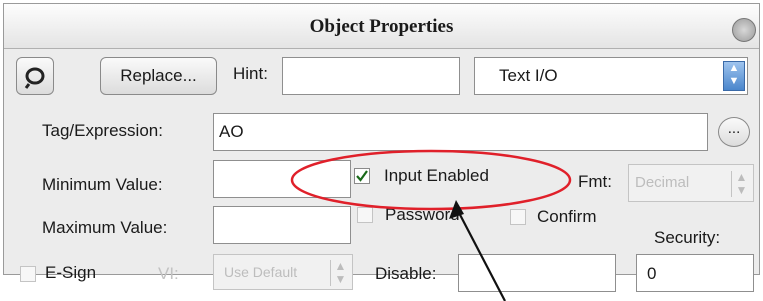  Describe the element at coordinates (431, 180) in the screenshot. I see `highlight-ellipse` at that location.